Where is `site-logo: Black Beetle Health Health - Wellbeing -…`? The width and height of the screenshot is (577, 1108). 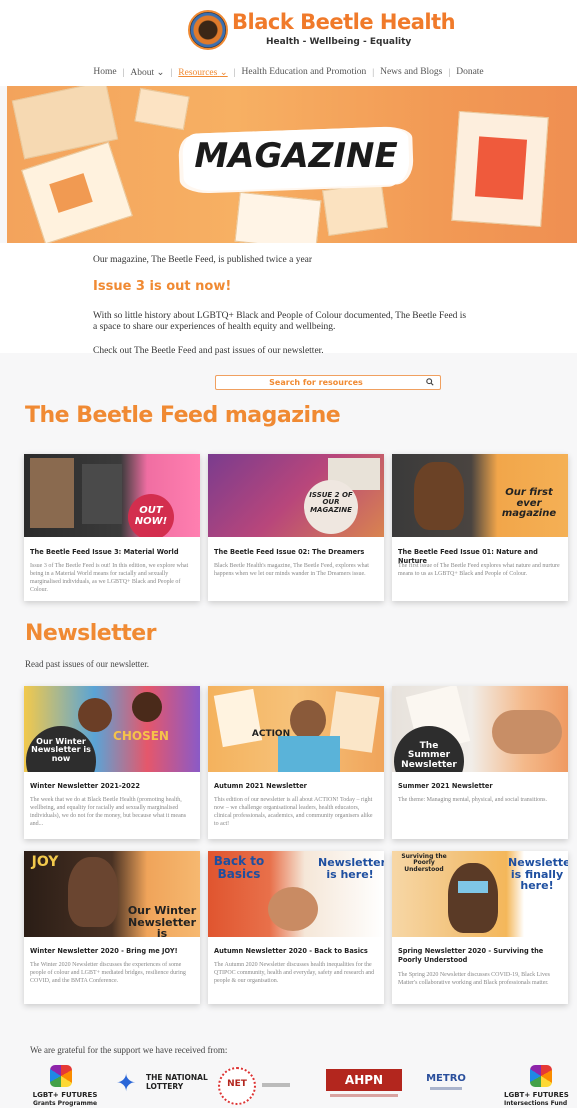 site-logo: Black Beetle Health Health - Wellbeing -… is located at coordinates (322, 32).